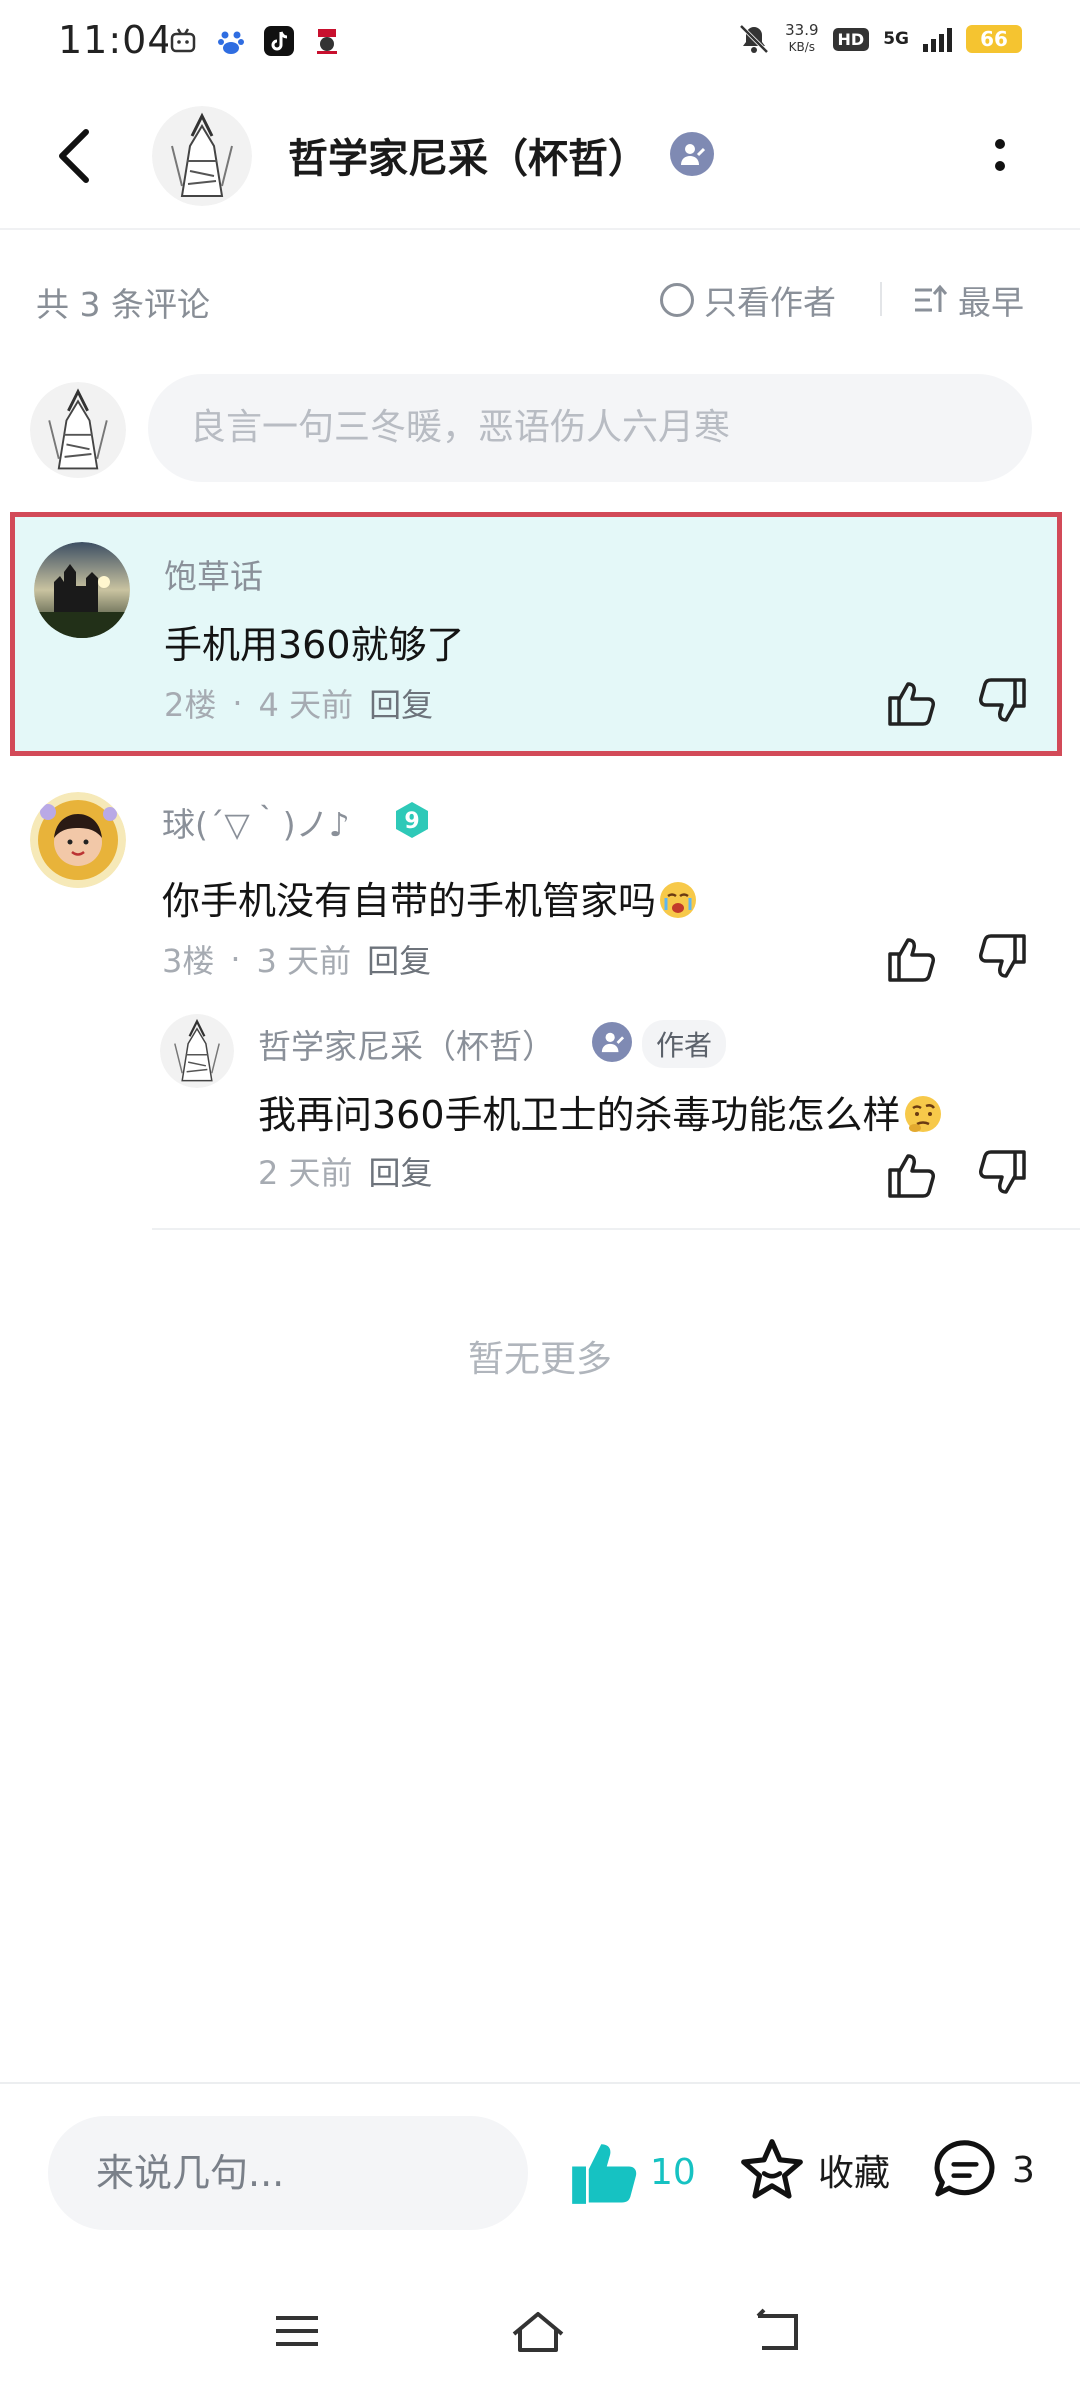  What do you see at coordinates (684, 1044) in the screenshot?
I see `author-tag: 作者` at bounding box center [684, 1044].